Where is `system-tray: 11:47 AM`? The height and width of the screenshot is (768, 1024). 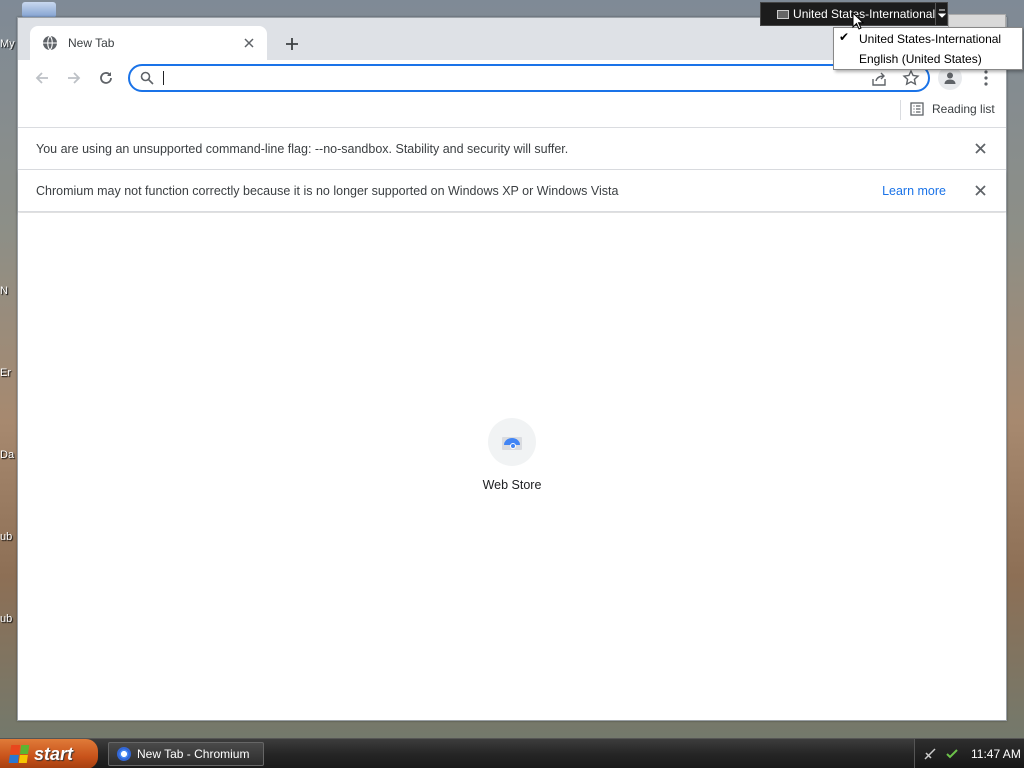
system-tray: 11:47 AM is located at coordinates (969, 753).